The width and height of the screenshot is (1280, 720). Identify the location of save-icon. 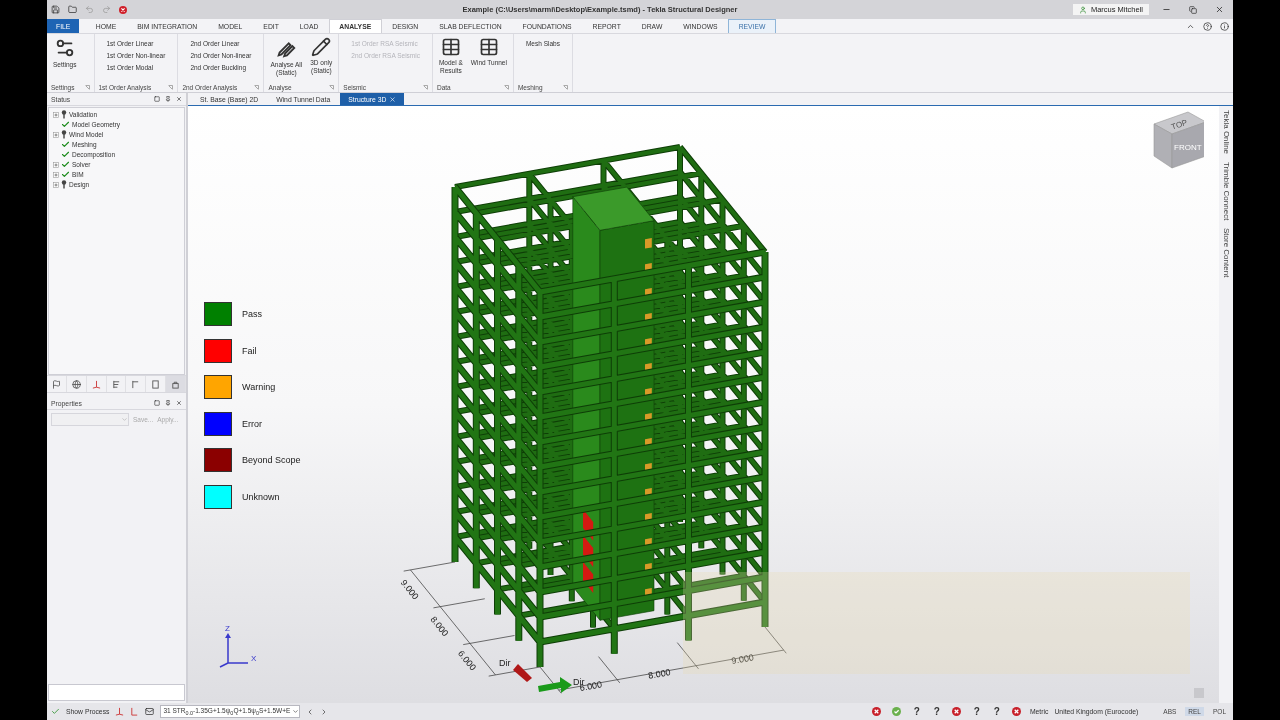
(55, 9).